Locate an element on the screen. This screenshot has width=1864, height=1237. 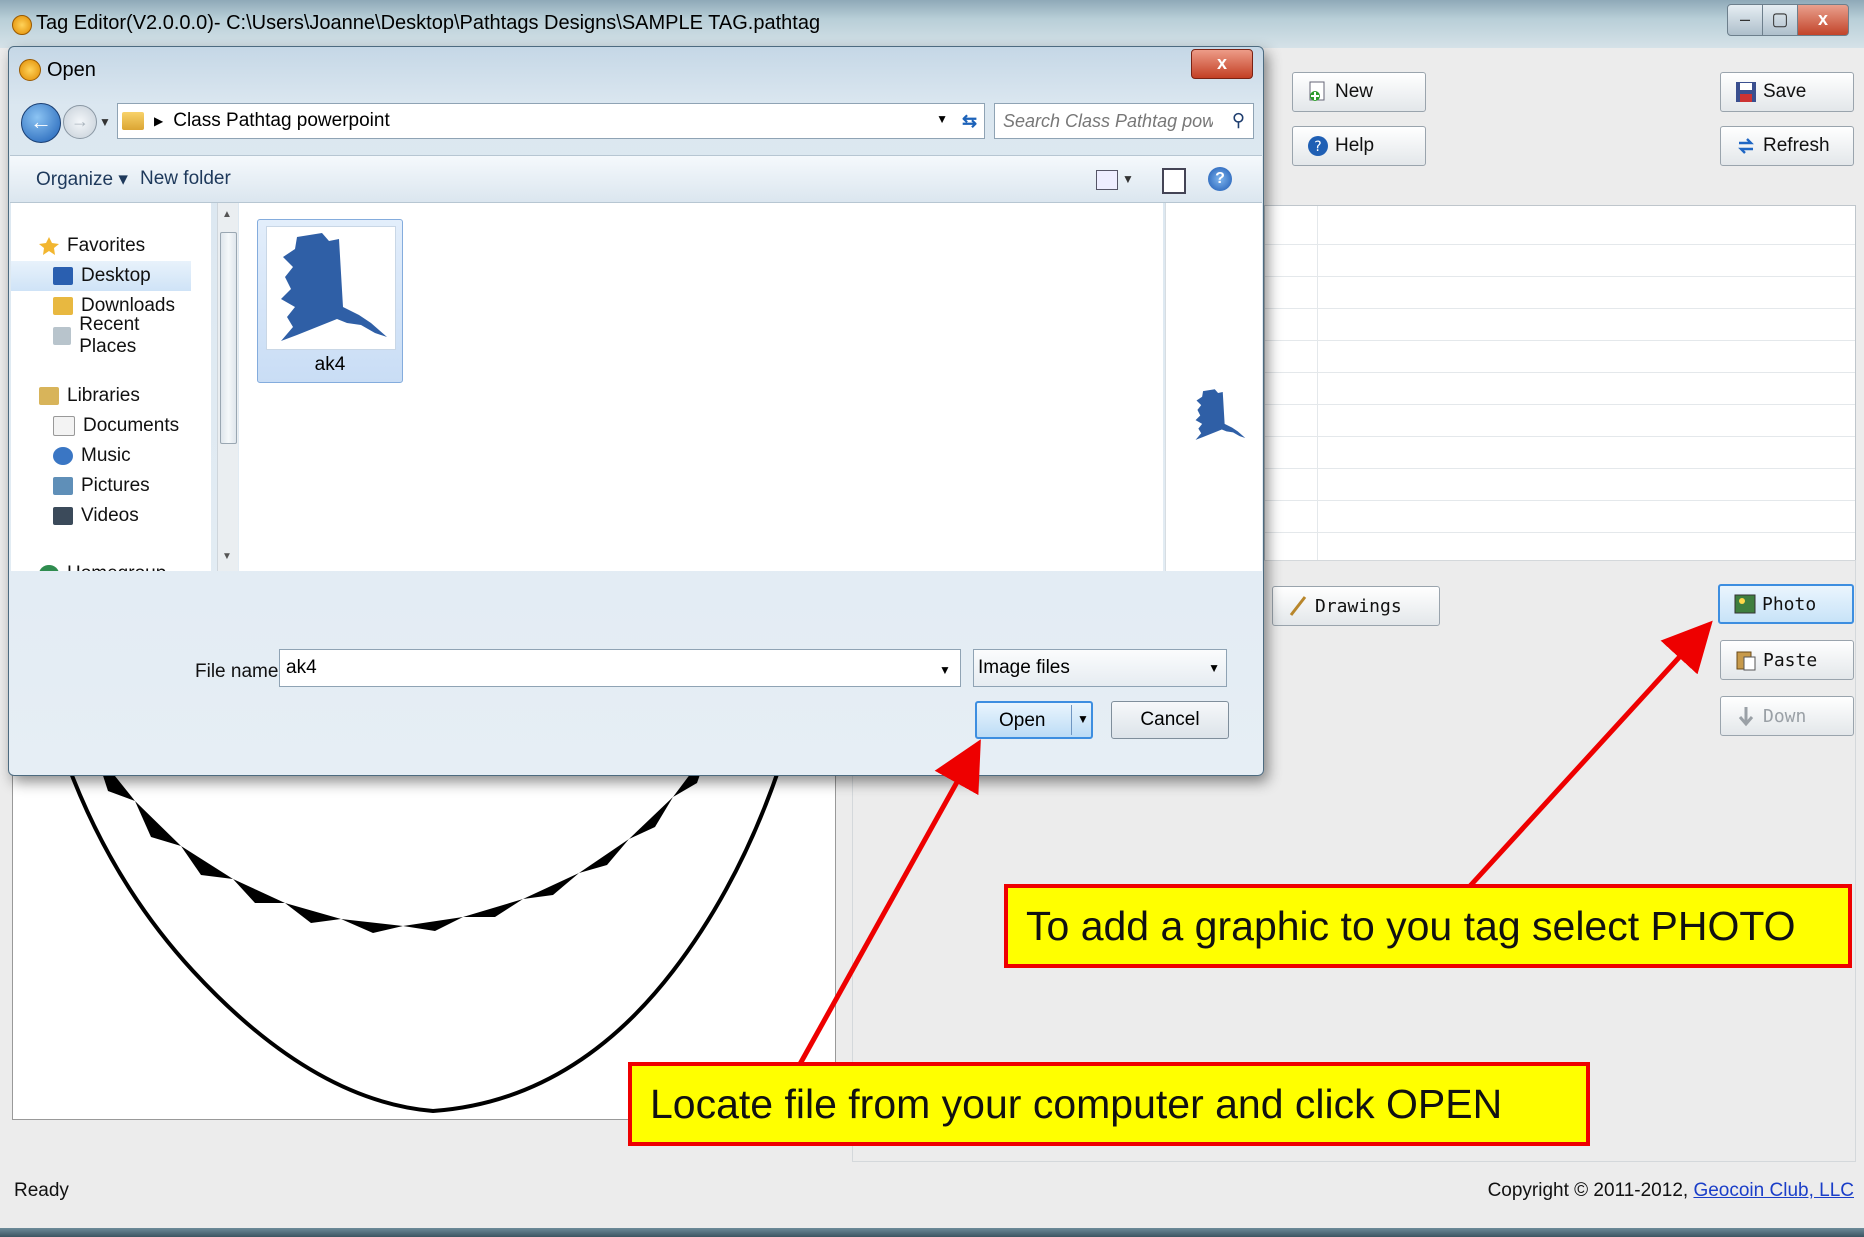
save-button: Save is located at coordinates (1787, 92).